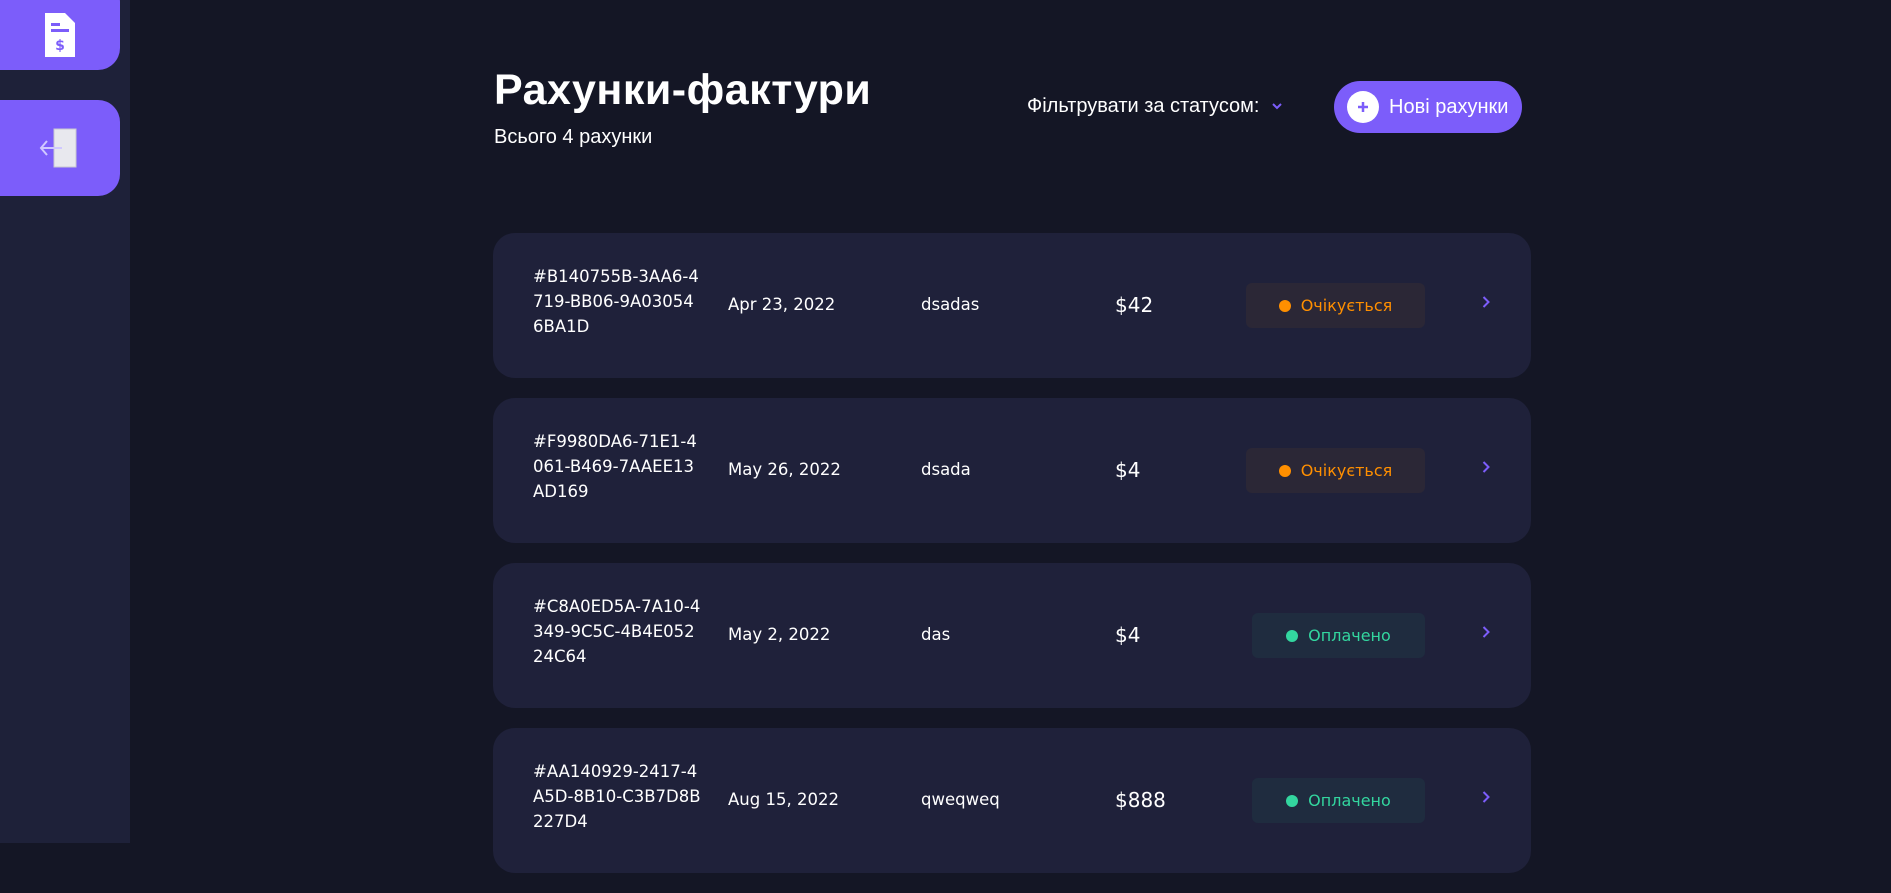  I want to click on invoice-id: #C8A0ED5A-7A10-4349-9C5C-4B4E05224C64, so click(618, 631).